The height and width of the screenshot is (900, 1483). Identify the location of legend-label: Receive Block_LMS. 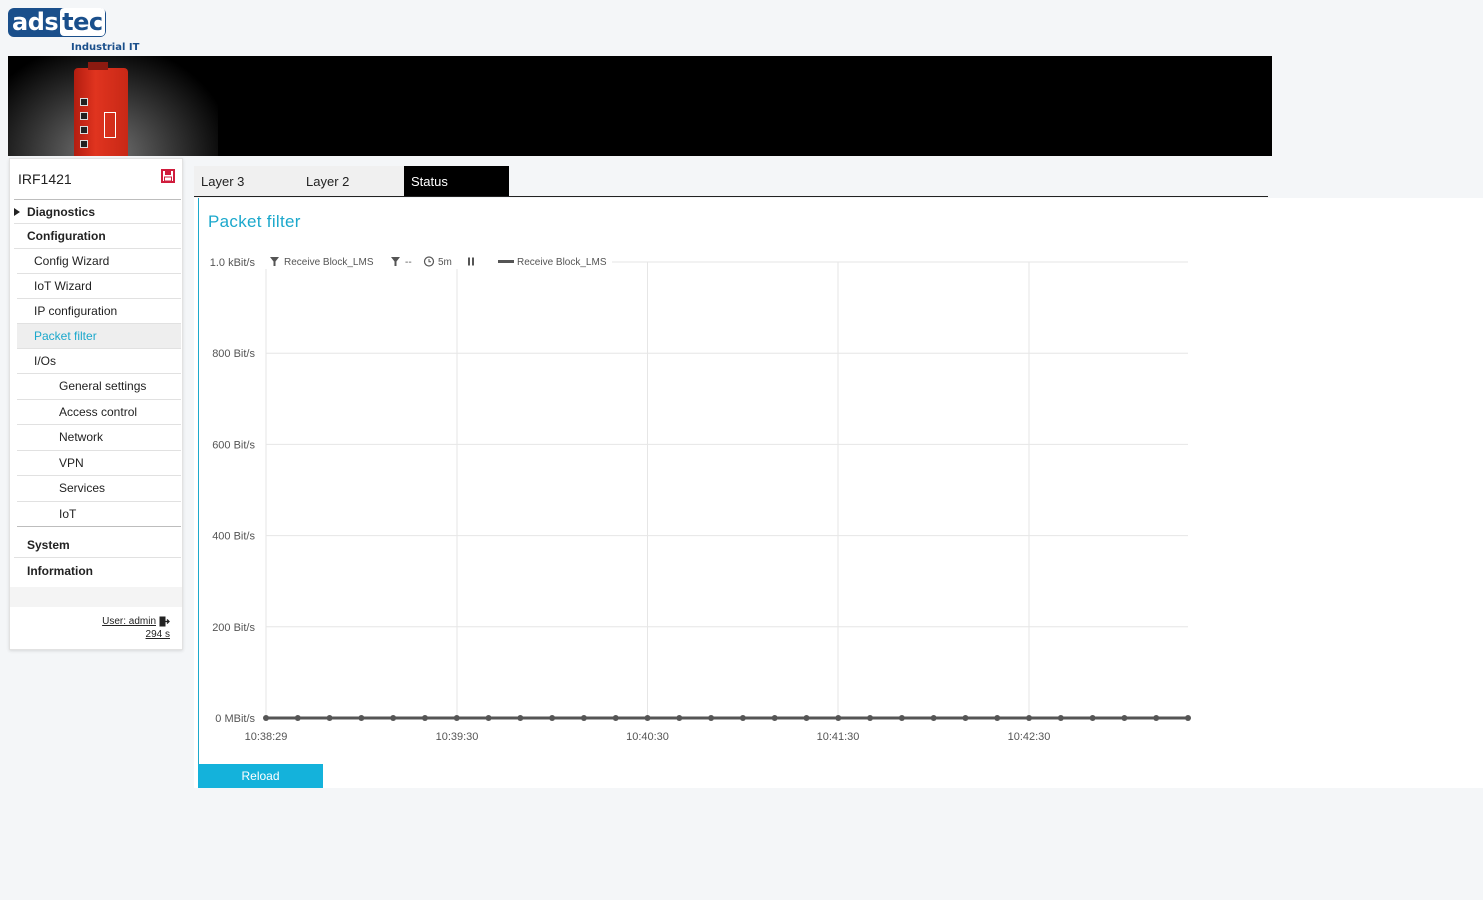
(562, 262).